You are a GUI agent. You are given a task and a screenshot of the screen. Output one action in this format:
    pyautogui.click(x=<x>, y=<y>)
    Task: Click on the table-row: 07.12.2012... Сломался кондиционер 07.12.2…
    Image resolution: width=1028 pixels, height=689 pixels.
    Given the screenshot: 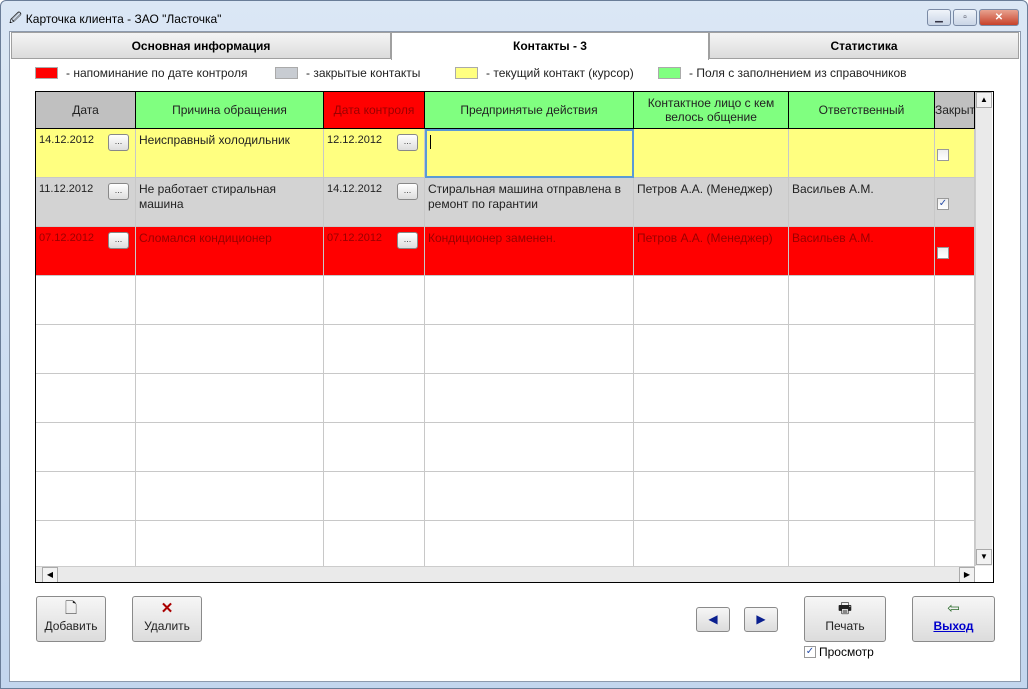 What is the action you would take?
    pyautogui.click(x=505, y=251)
    